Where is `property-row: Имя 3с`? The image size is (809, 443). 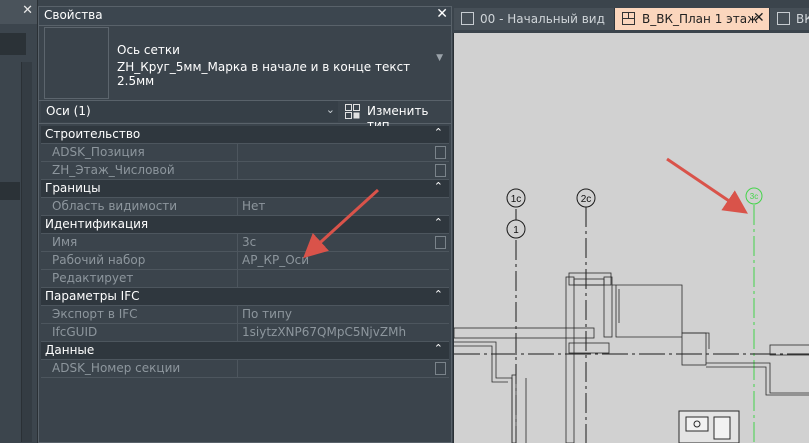 property-row: Имя 3с is located at coordinates (245, 243).